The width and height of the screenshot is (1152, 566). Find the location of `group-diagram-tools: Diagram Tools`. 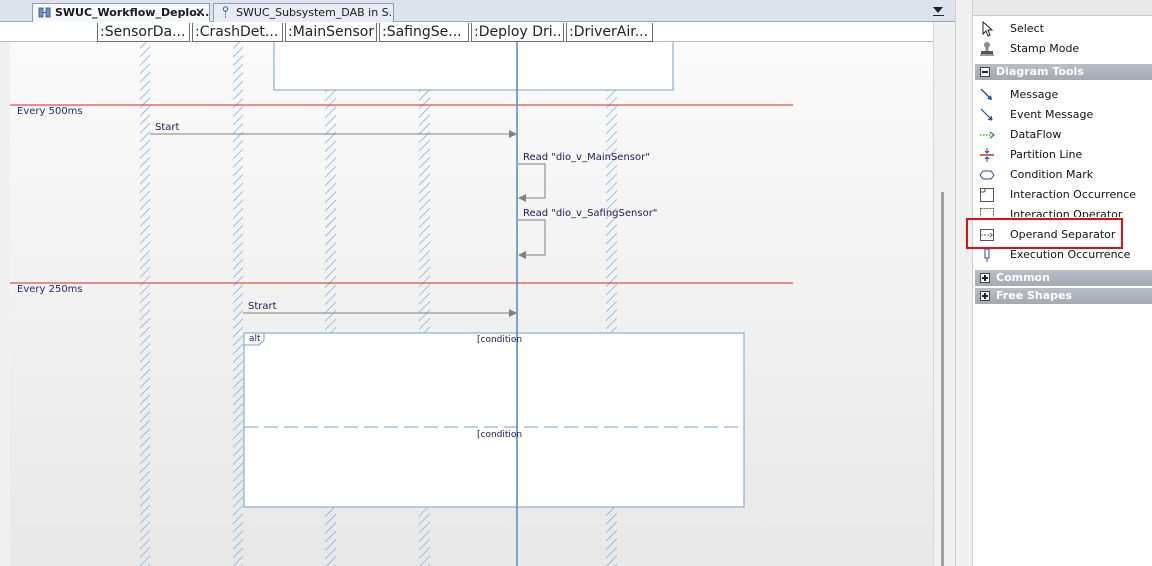

group-diagram-tools: Diagram Tools is located at coordinates (1063, 72).